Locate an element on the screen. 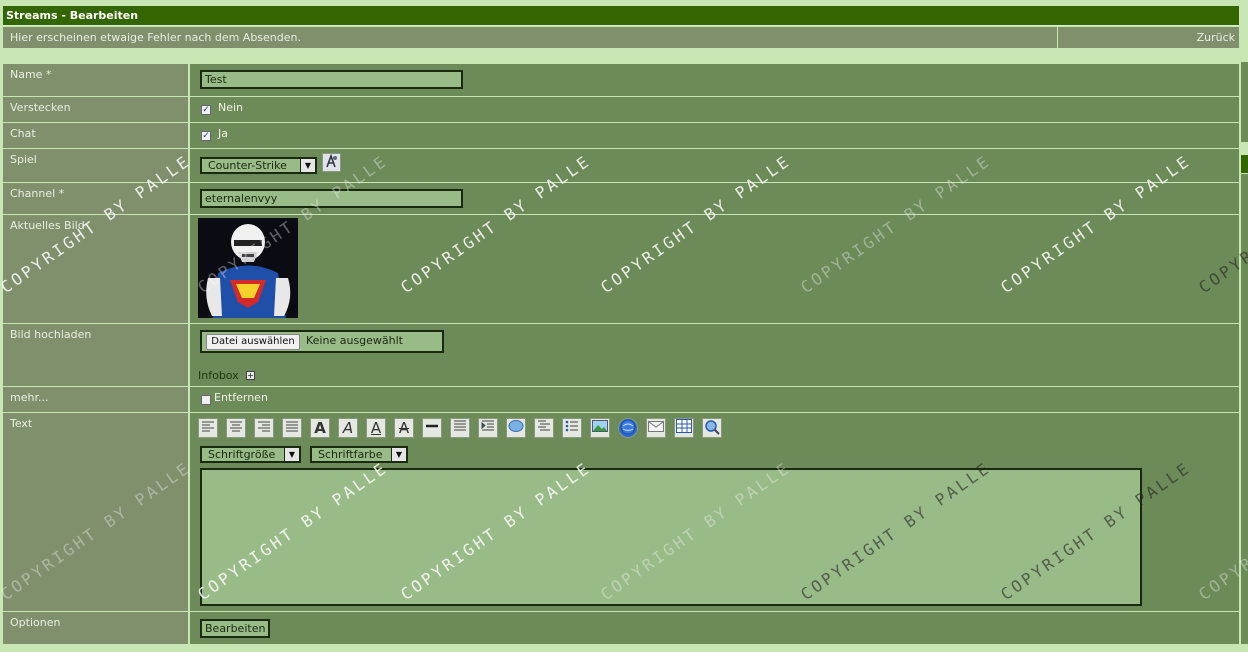 The height and width of the screenshot is (652, 1248). hide-label: Verstecken is located at coordinates (95, 109).